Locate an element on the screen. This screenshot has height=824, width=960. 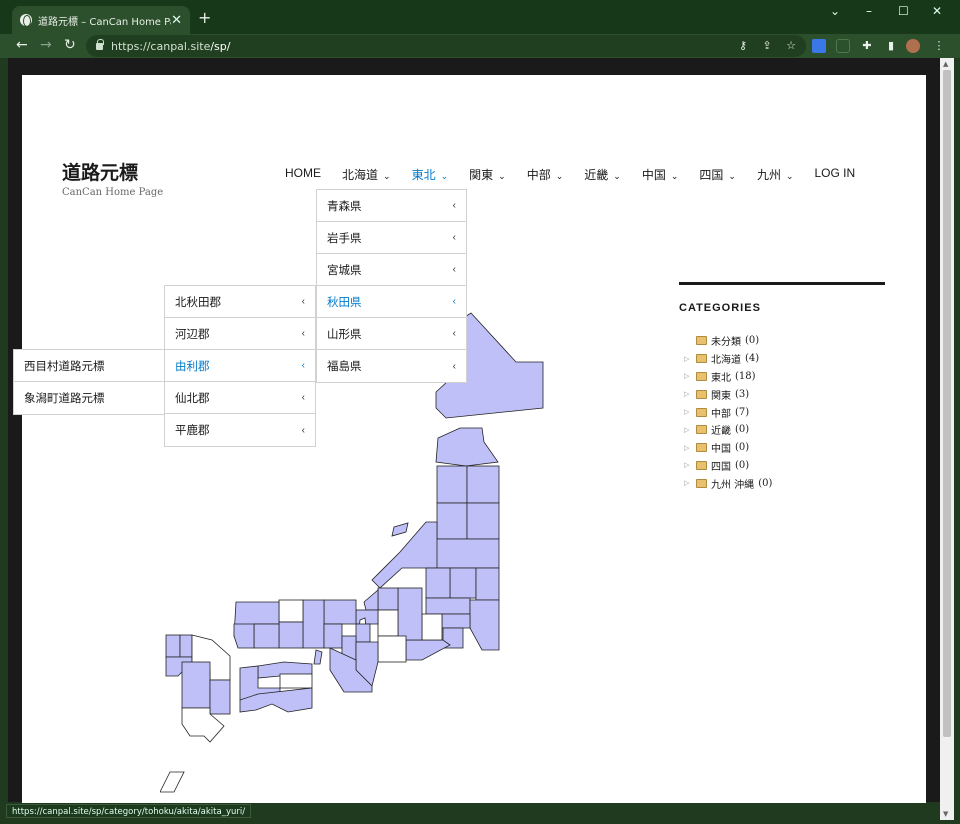
nav-item: 中部 ⌄ is located at coordinates (545, 174).